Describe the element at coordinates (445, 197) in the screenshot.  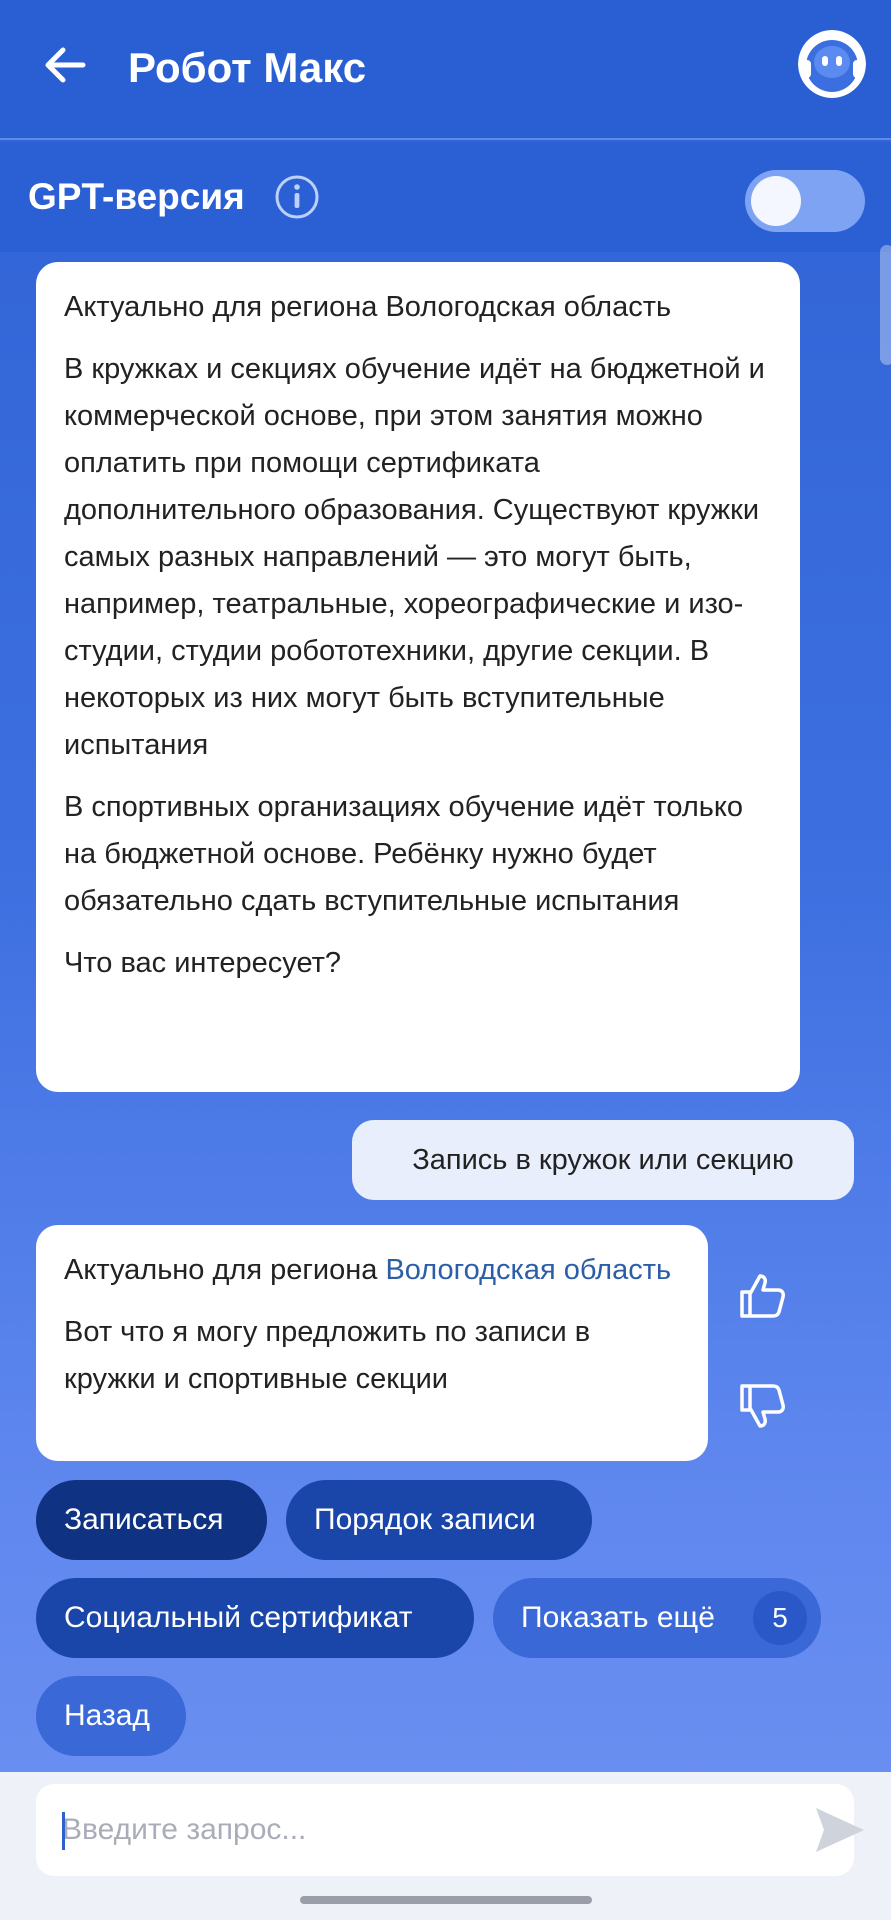
I see `gpt-version-bar: GPT-версия` at that location.